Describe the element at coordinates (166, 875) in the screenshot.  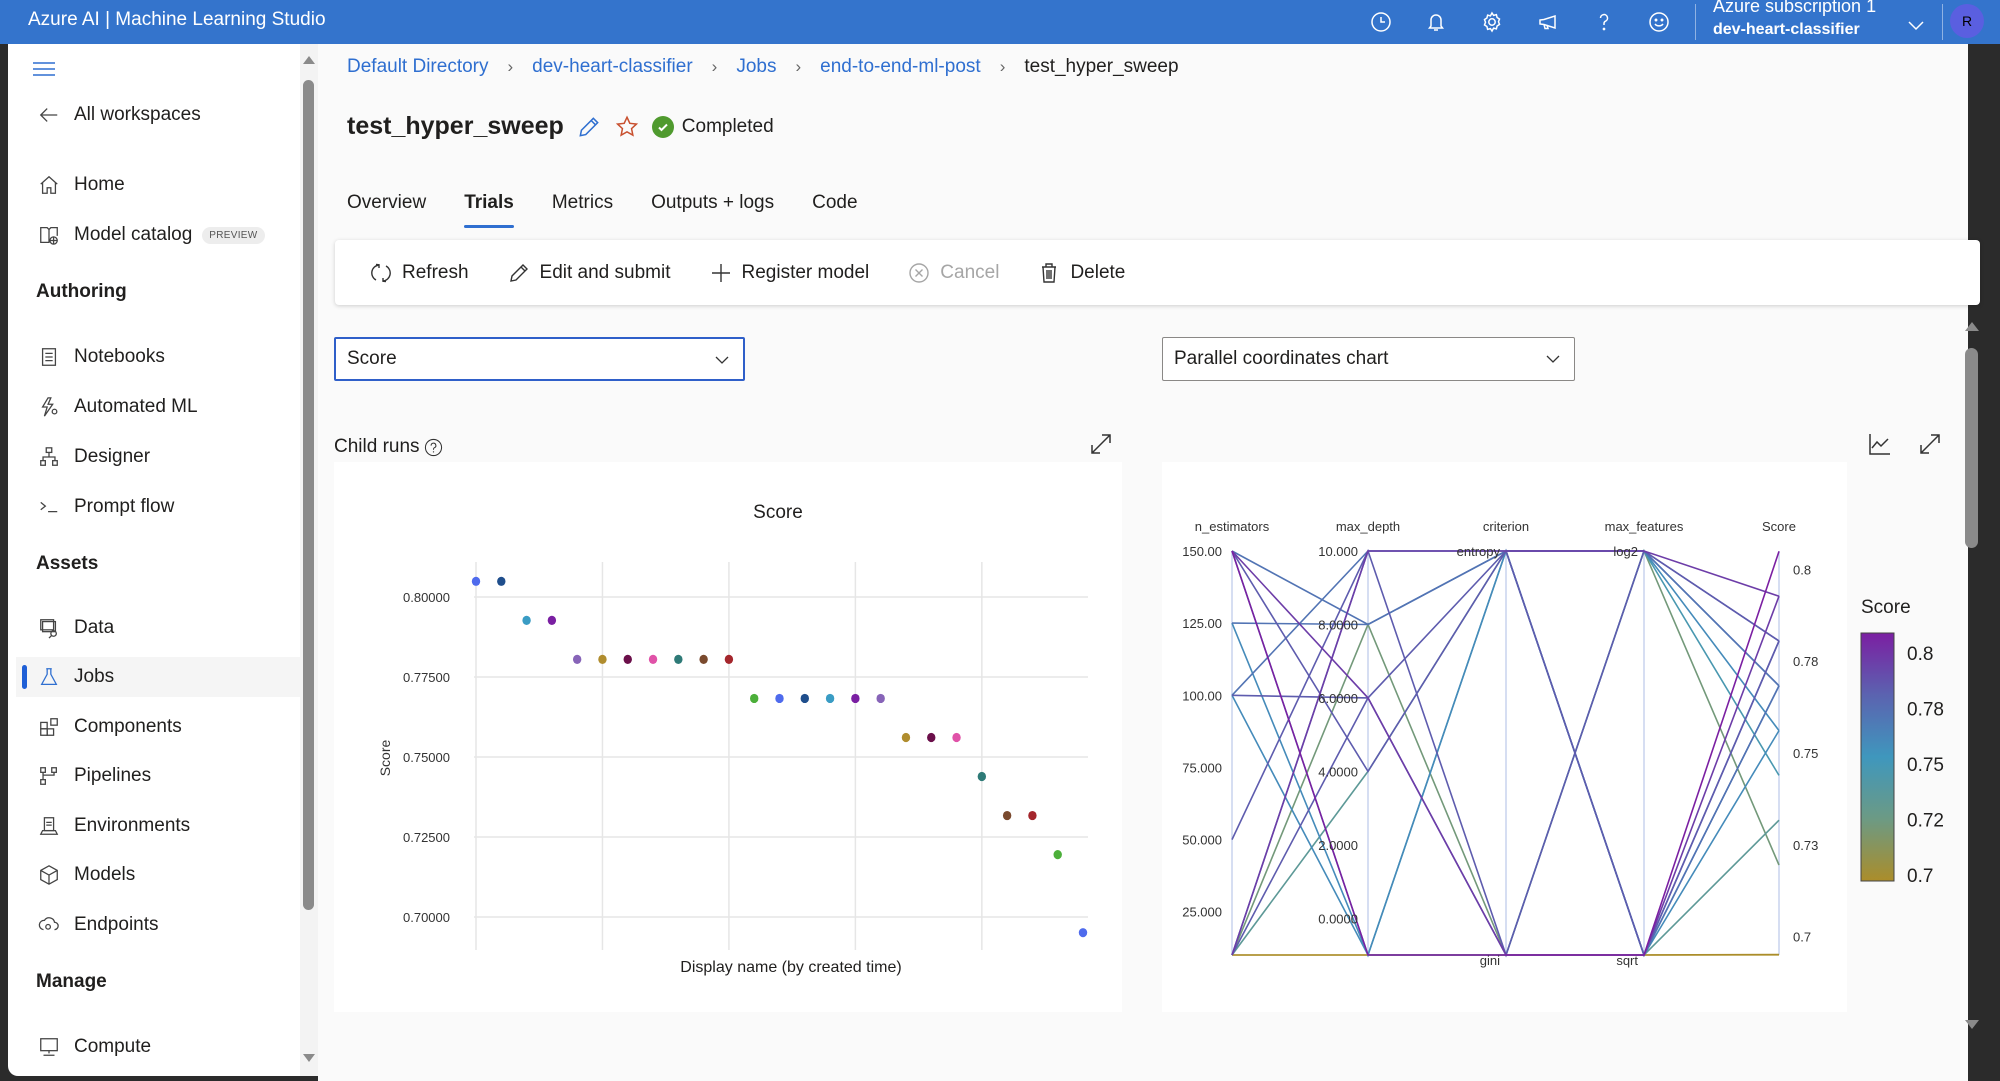
I see `sidebar-item-models: Models` at that location.